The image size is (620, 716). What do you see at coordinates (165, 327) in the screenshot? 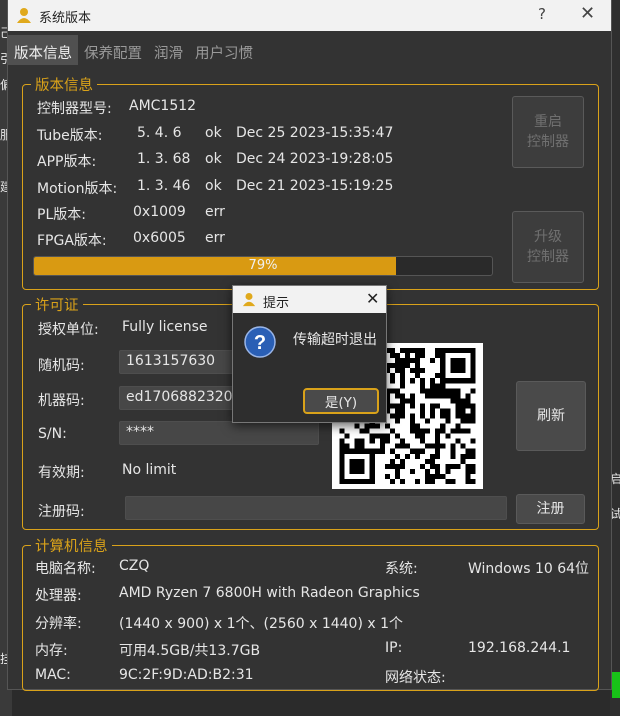
I see `license-unit-value: Fully license` at bounding box center [165, 327].